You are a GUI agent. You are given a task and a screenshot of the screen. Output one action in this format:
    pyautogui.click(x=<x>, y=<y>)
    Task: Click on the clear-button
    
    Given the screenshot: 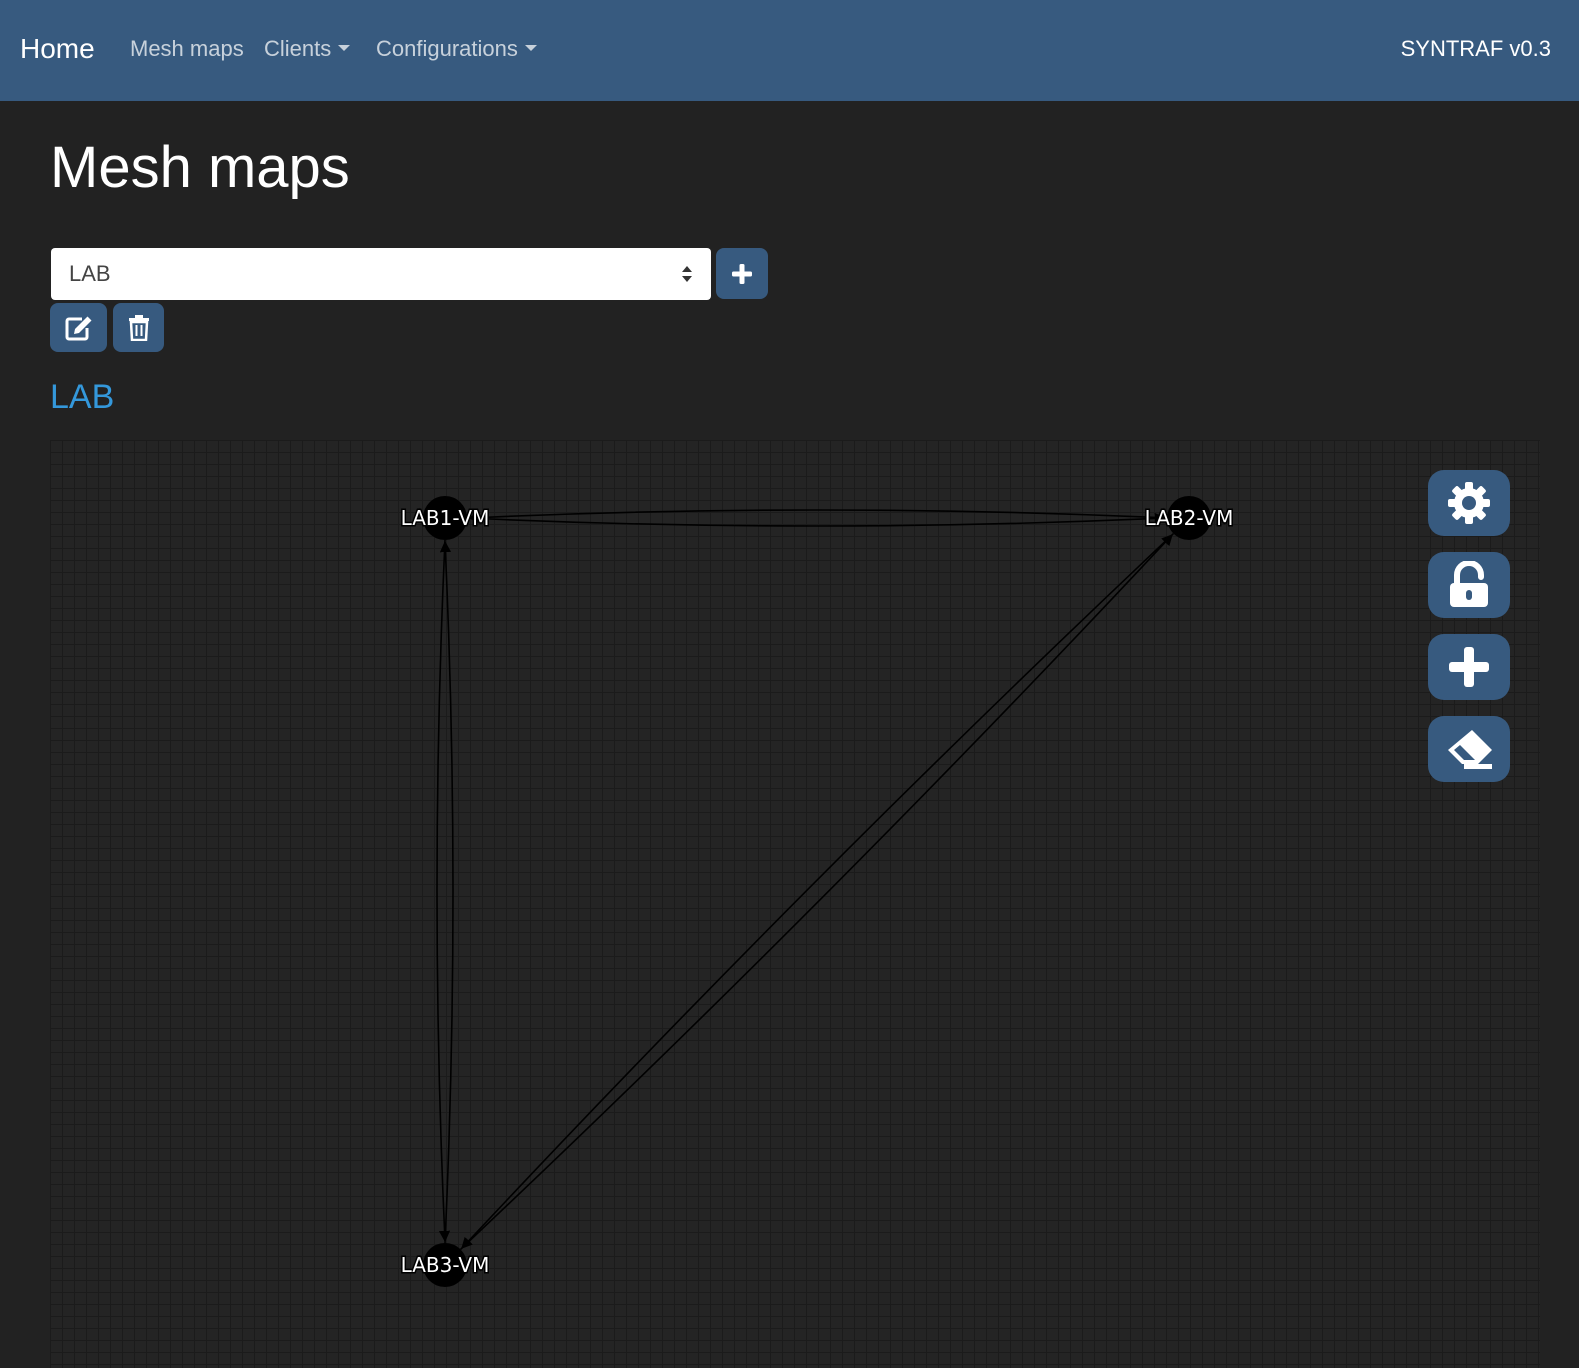 What is the action you would take?
    pyautogui.click(x=1469, y=749)
    